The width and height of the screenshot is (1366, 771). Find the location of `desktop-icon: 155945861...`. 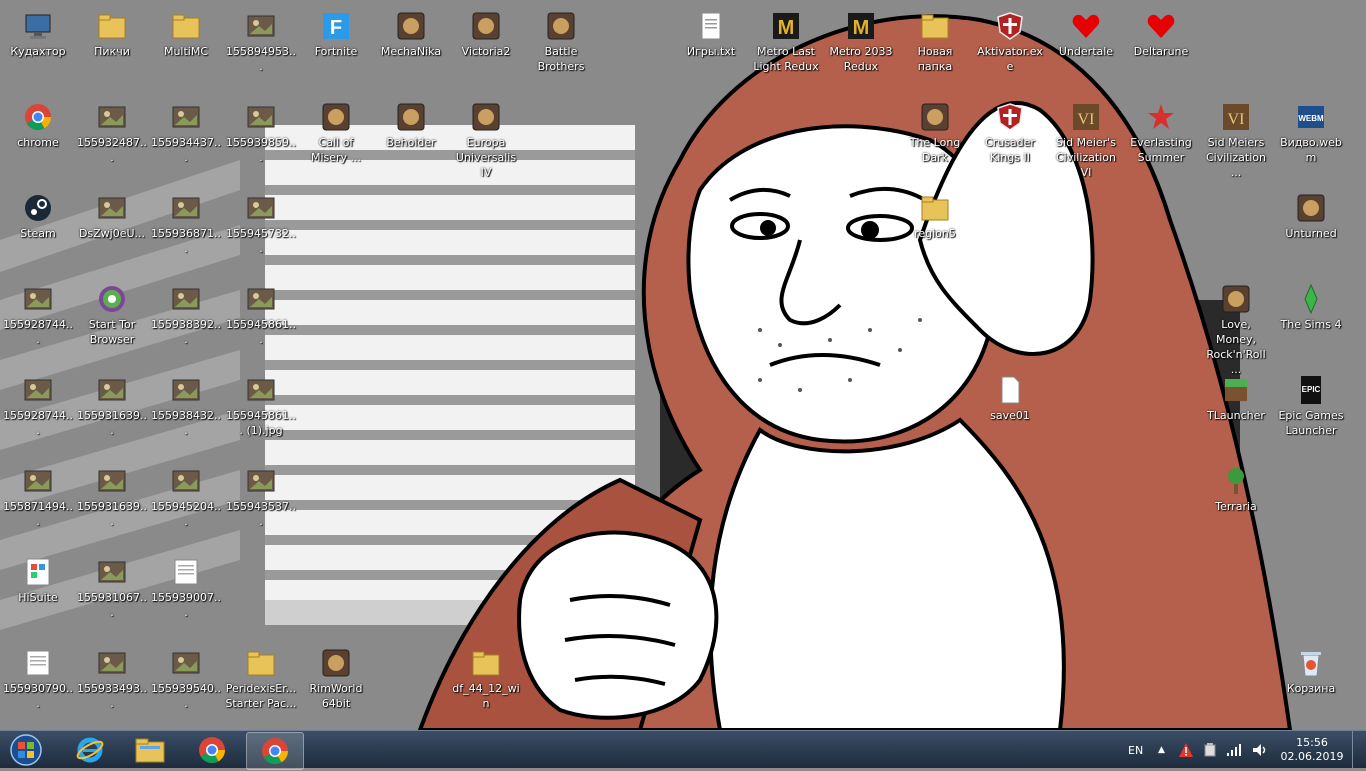

desktop-icon: 155945861... is located at coordinates (261, 315).